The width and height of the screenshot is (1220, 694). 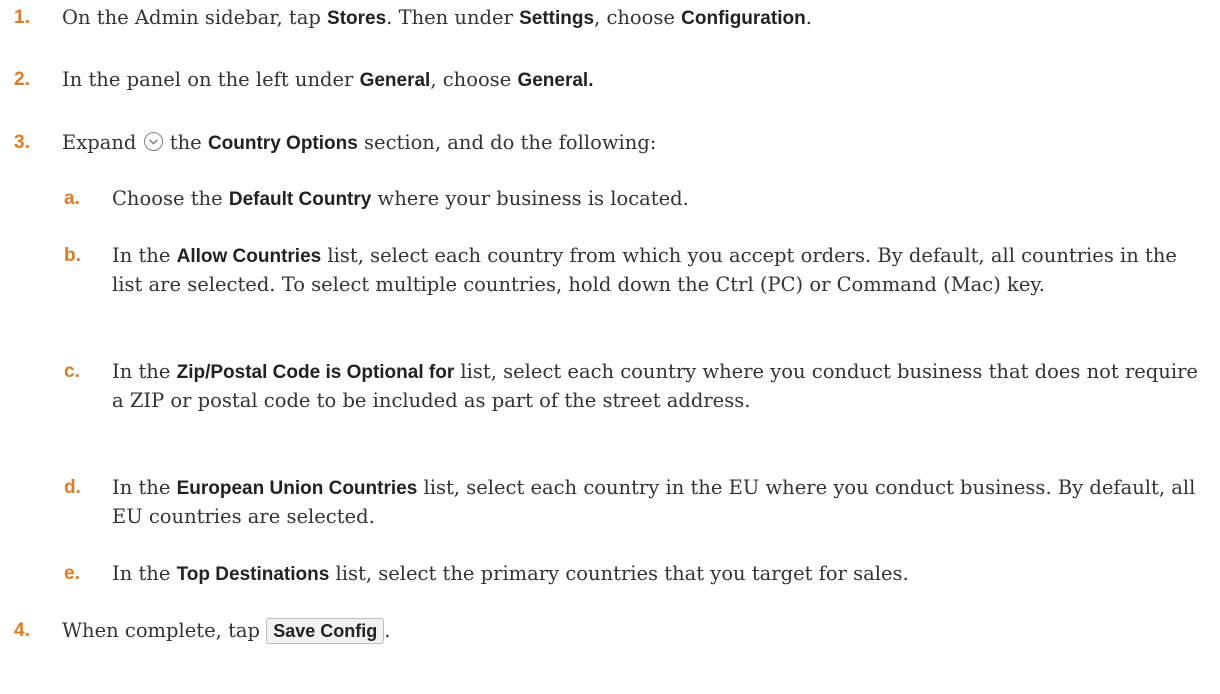 What do you see at coordinates (164, 630) in the screenshot?
I see `text-run: When complete, tap` at bounding box center [164, 630].